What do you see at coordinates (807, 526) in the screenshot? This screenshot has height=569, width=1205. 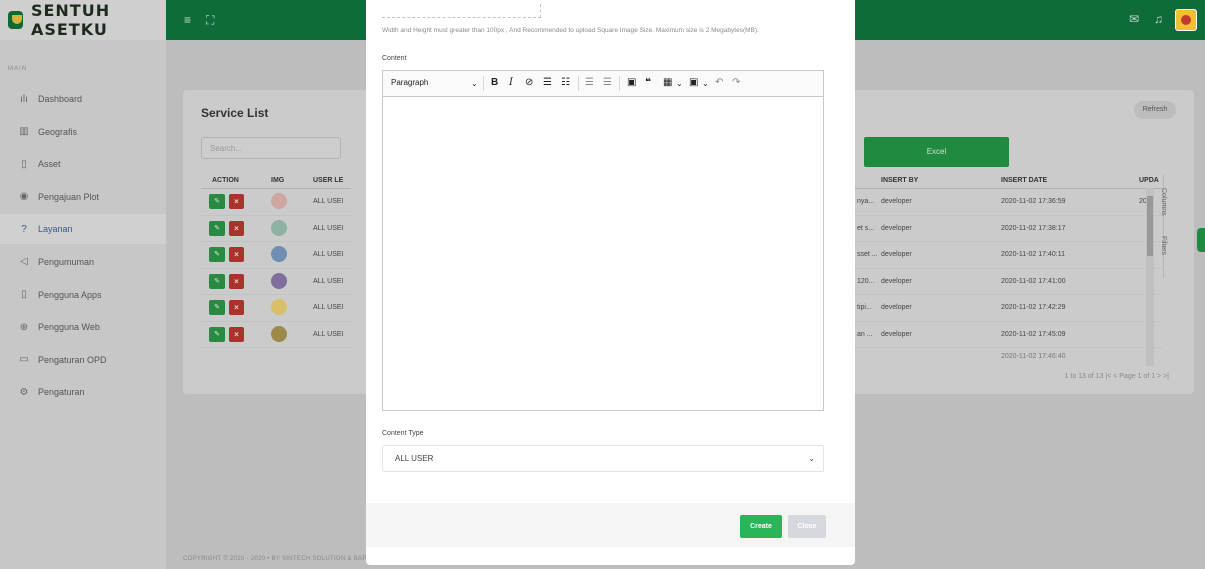 I see `close-button: Close` at bounding box center [807, 526].